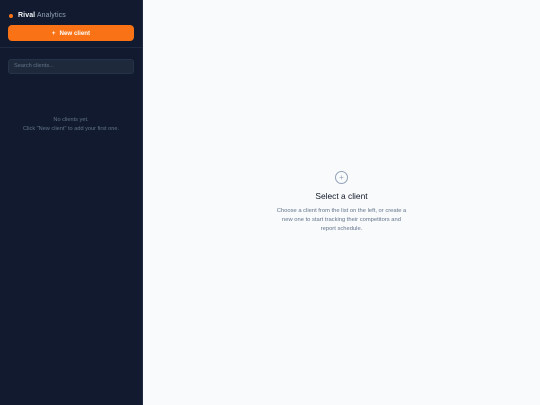  What do you see at coordinates (71, 66) in the screenshot?
I see `search-input` at bounding box center [71, 66].